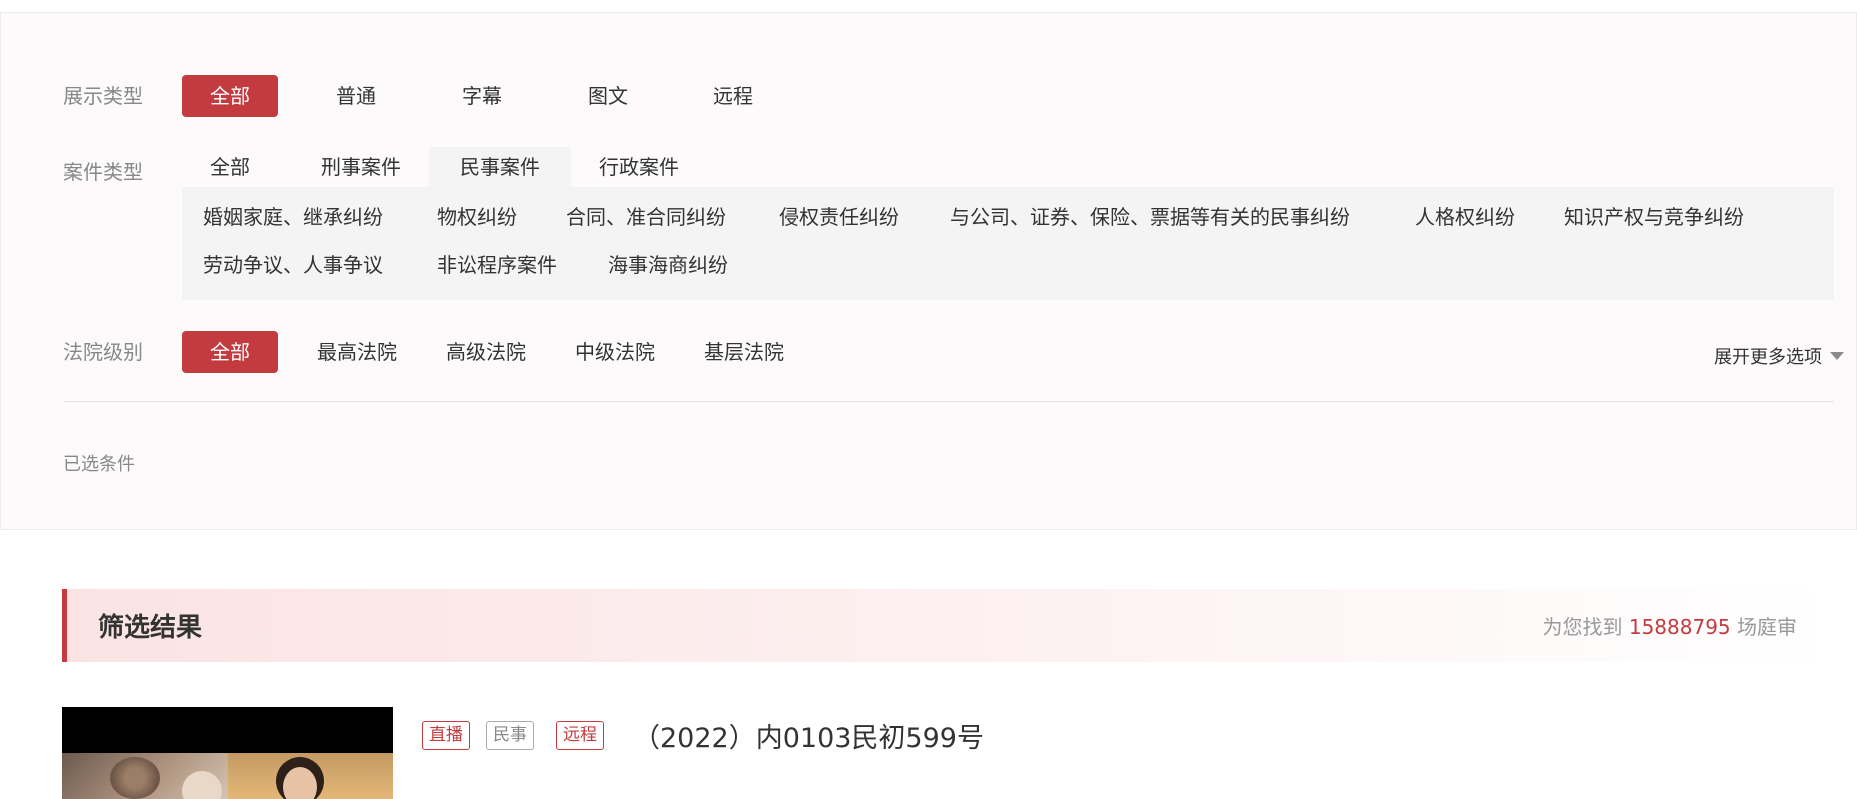 This screenshot has width=1857, height=799. I want to click on results-count: 为您找到 15888795 场庭审, so click(1669, 625).